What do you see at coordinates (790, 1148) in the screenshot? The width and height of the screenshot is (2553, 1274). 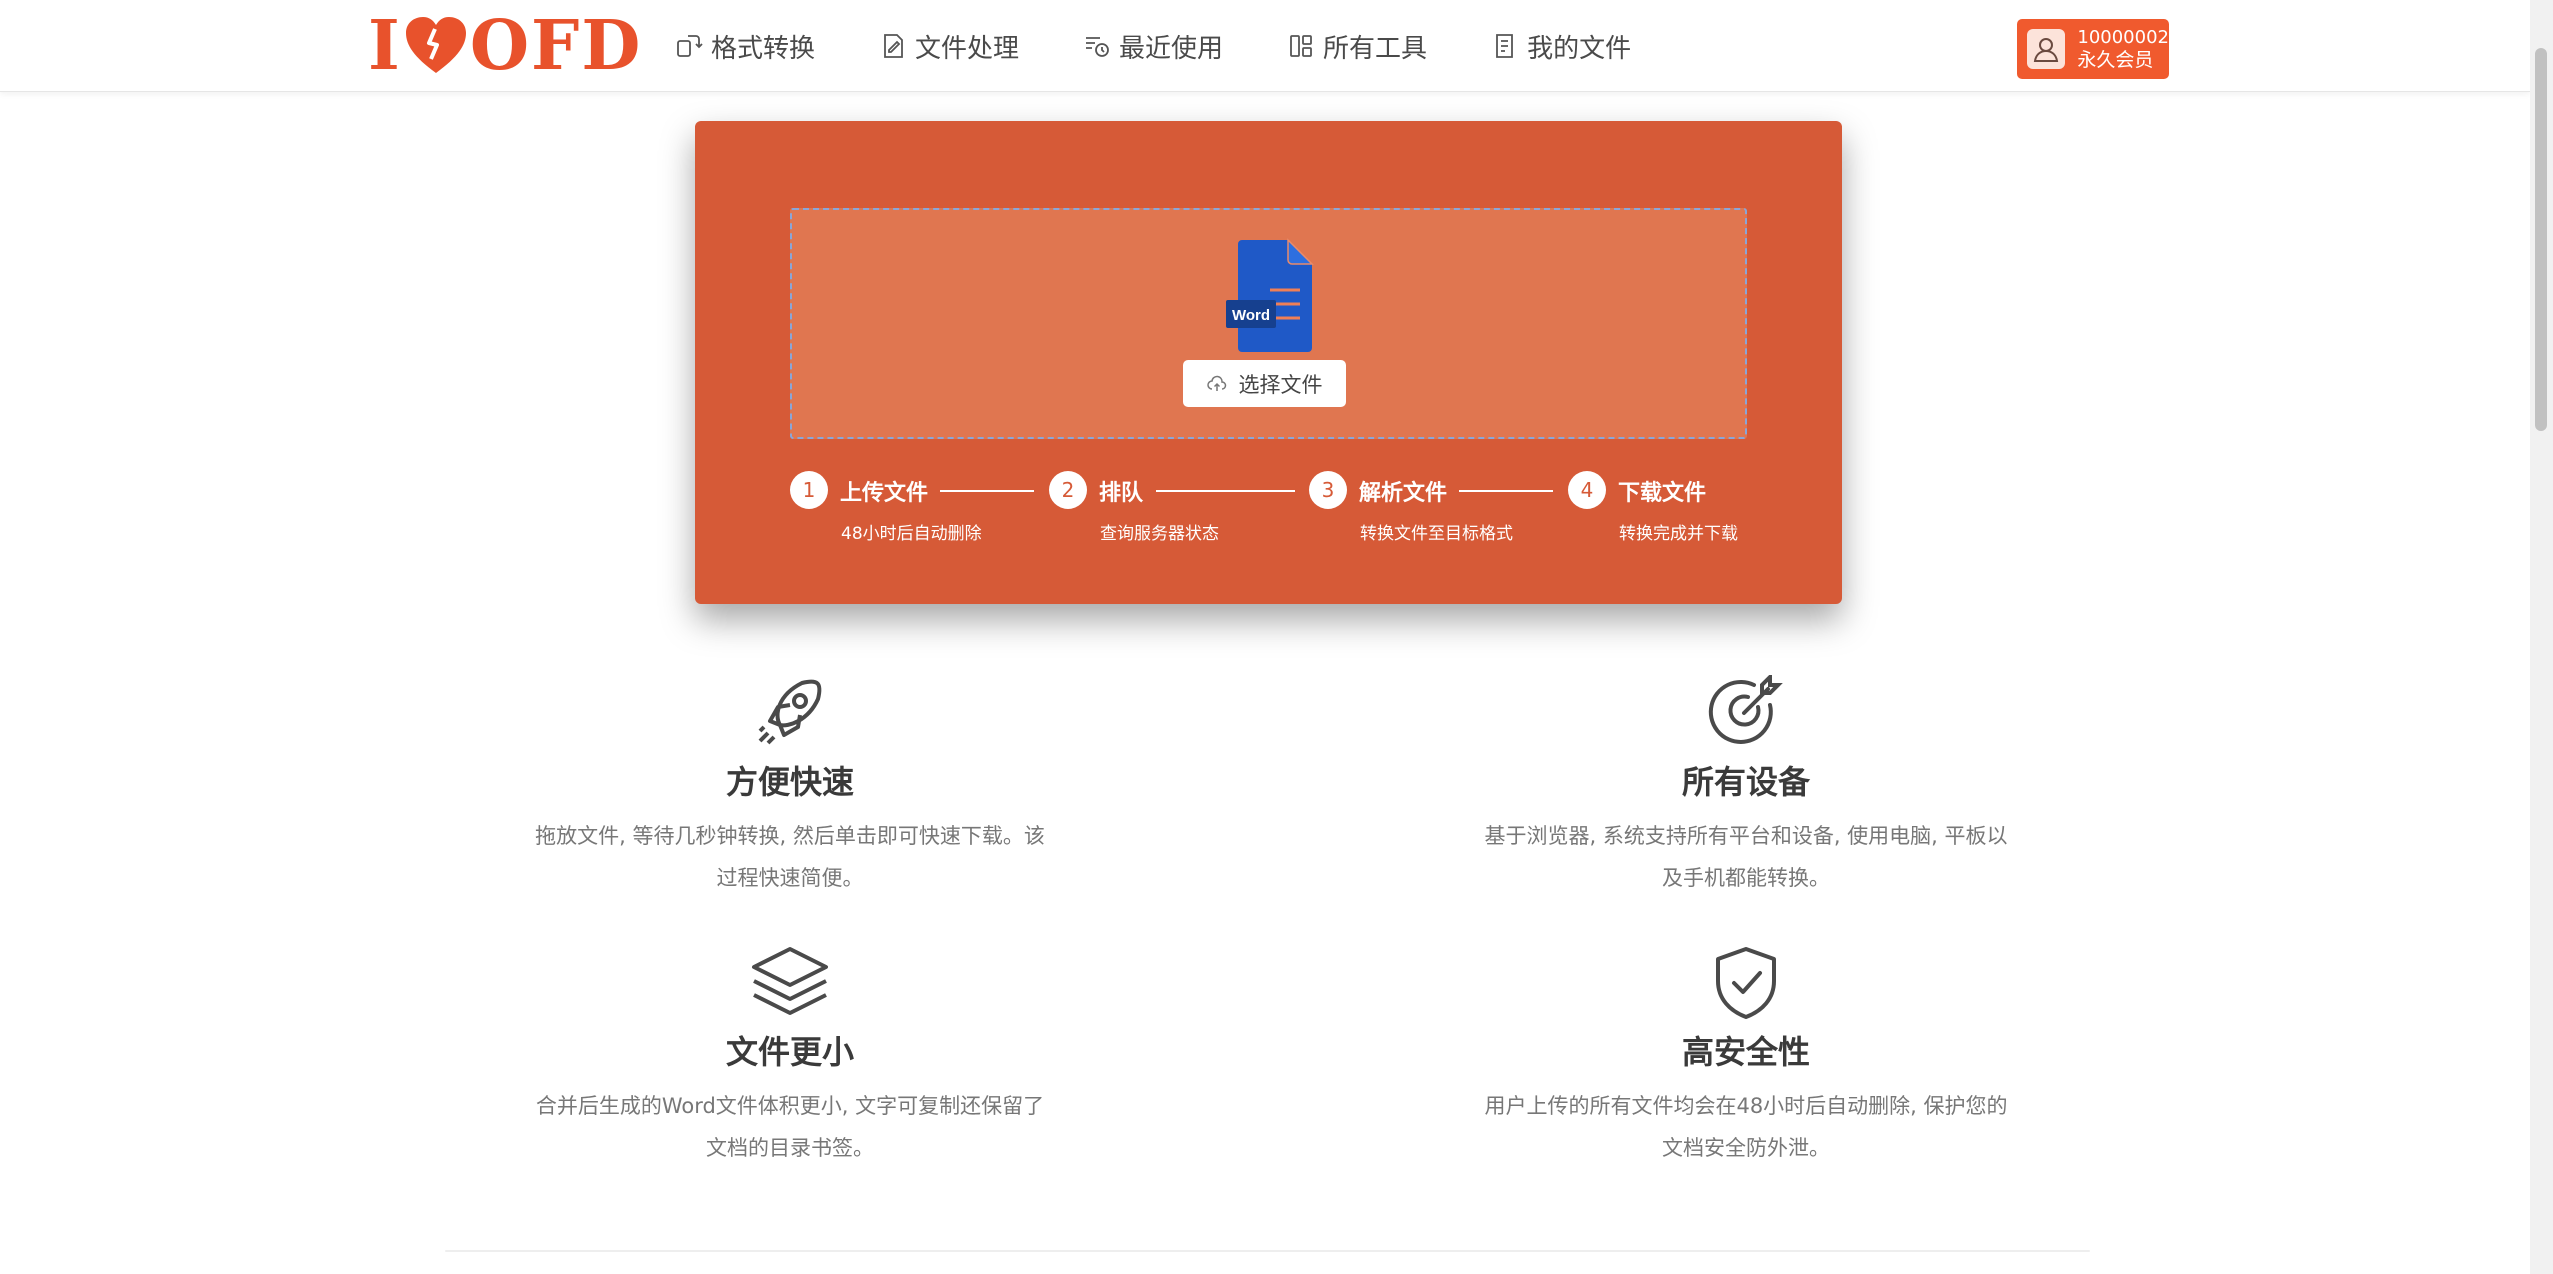 I see `feature-description-line: 文档的目录书签。` at bounding box center [790, 1148].